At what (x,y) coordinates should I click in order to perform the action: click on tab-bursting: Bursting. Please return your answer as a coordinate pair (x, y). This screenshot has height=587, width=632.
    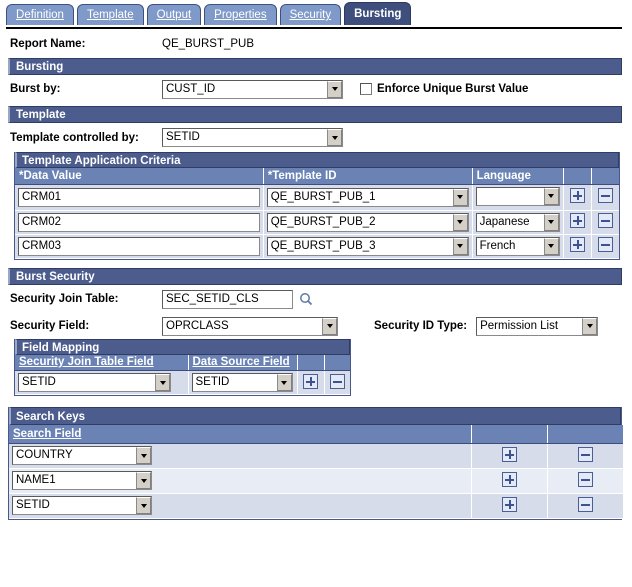
    Looking at the image, I should click on (378, 13).